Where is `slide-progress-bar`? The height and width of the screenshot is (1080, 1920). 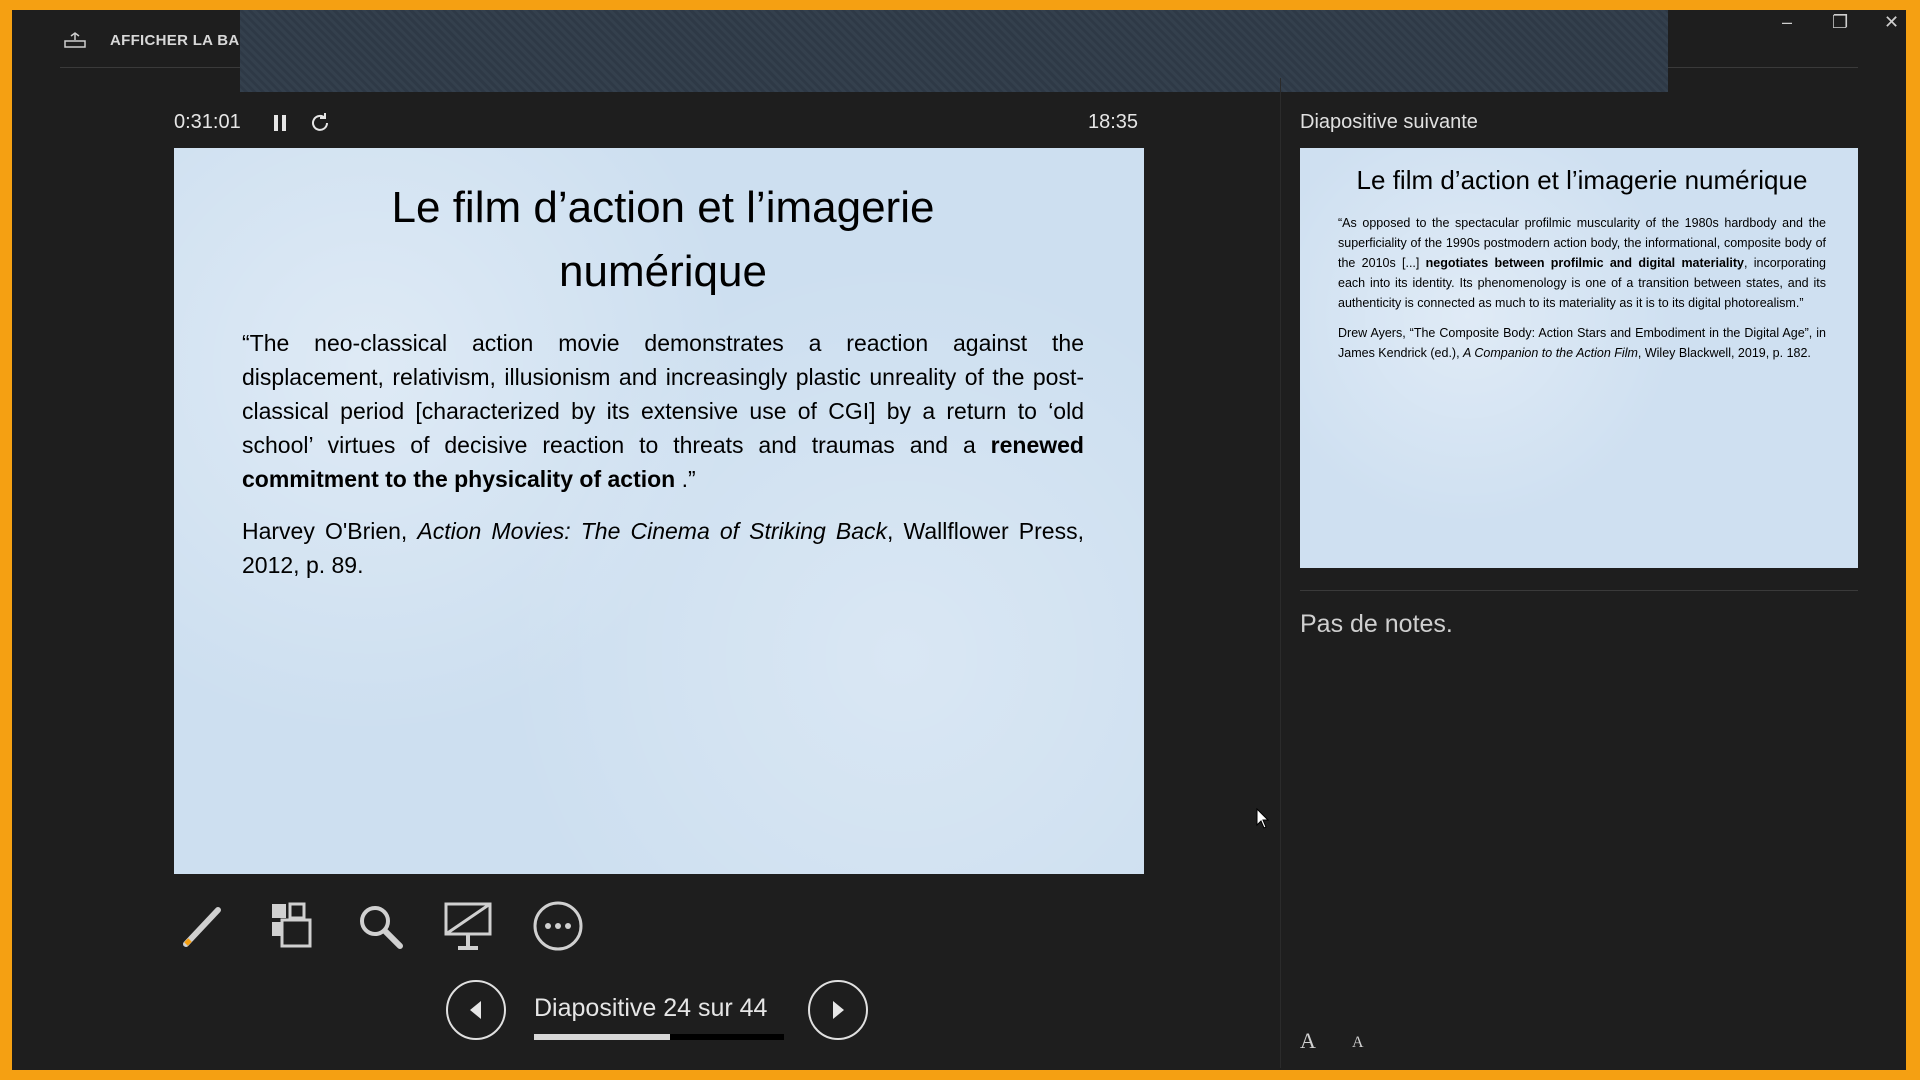 slide-progress-bar is located at coordinates (659, 1037).